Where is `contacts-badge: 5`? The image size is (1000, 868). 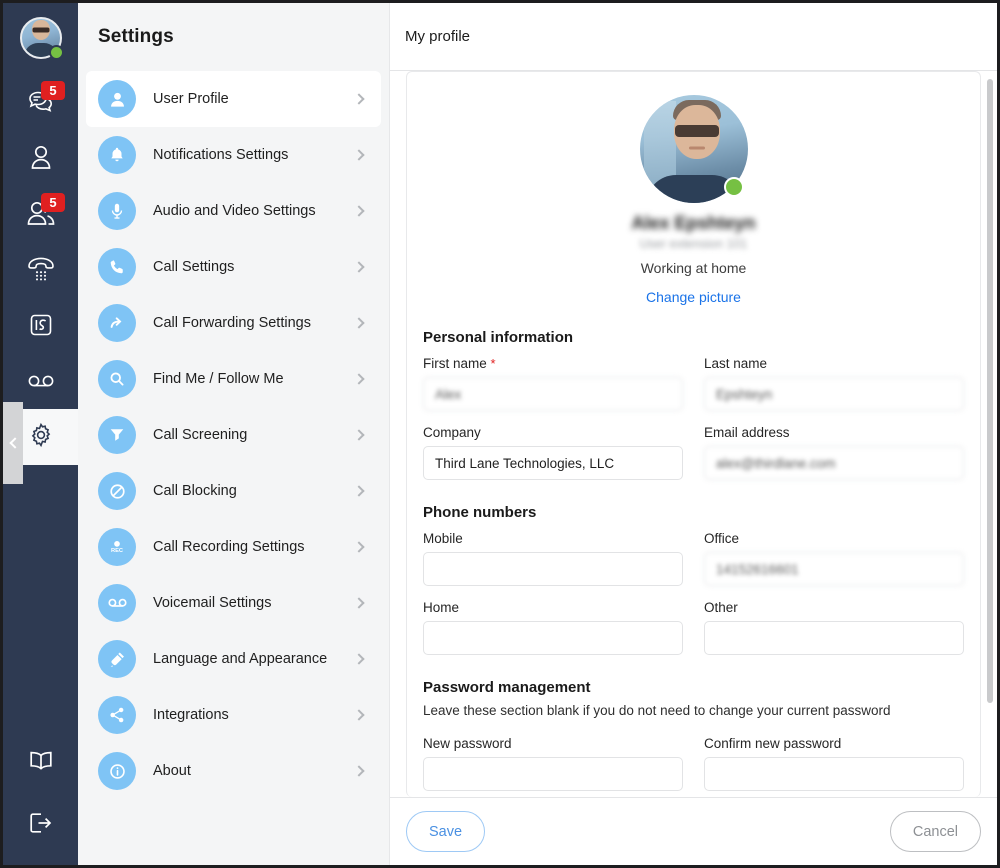 contacts-badge: 5 is located at coordinates (53, 202).